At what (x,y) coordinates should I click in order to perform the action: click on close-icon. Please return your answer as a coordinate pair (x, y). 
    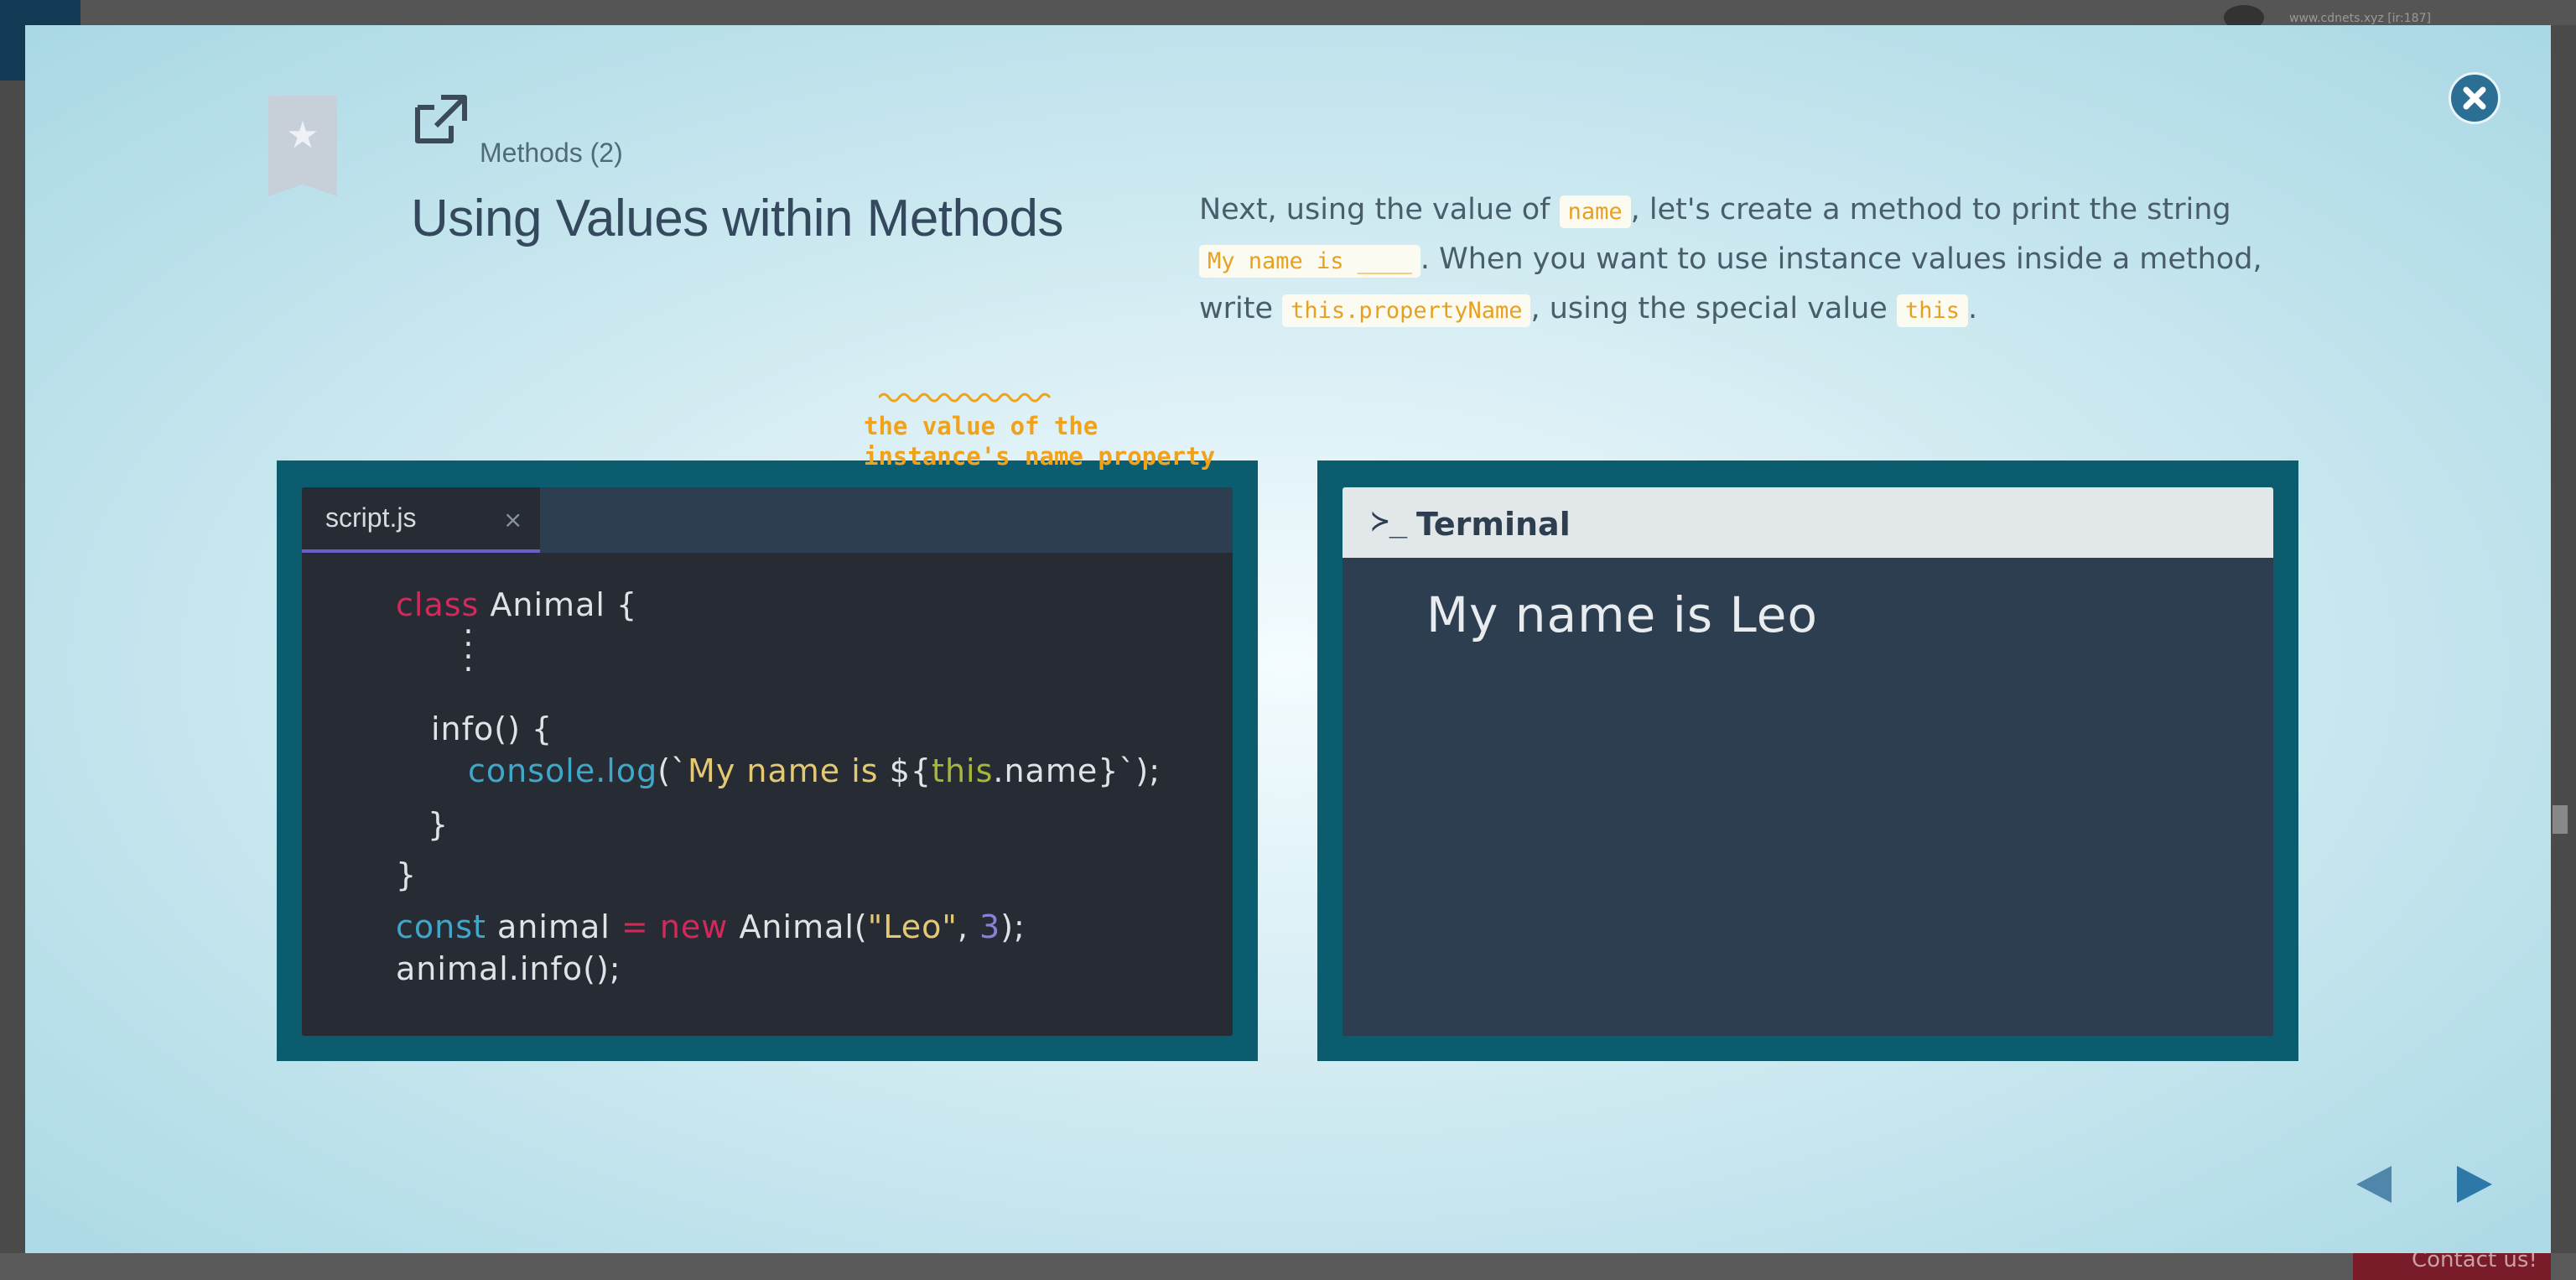
    Looking at the image, I should click on (2474, 98).